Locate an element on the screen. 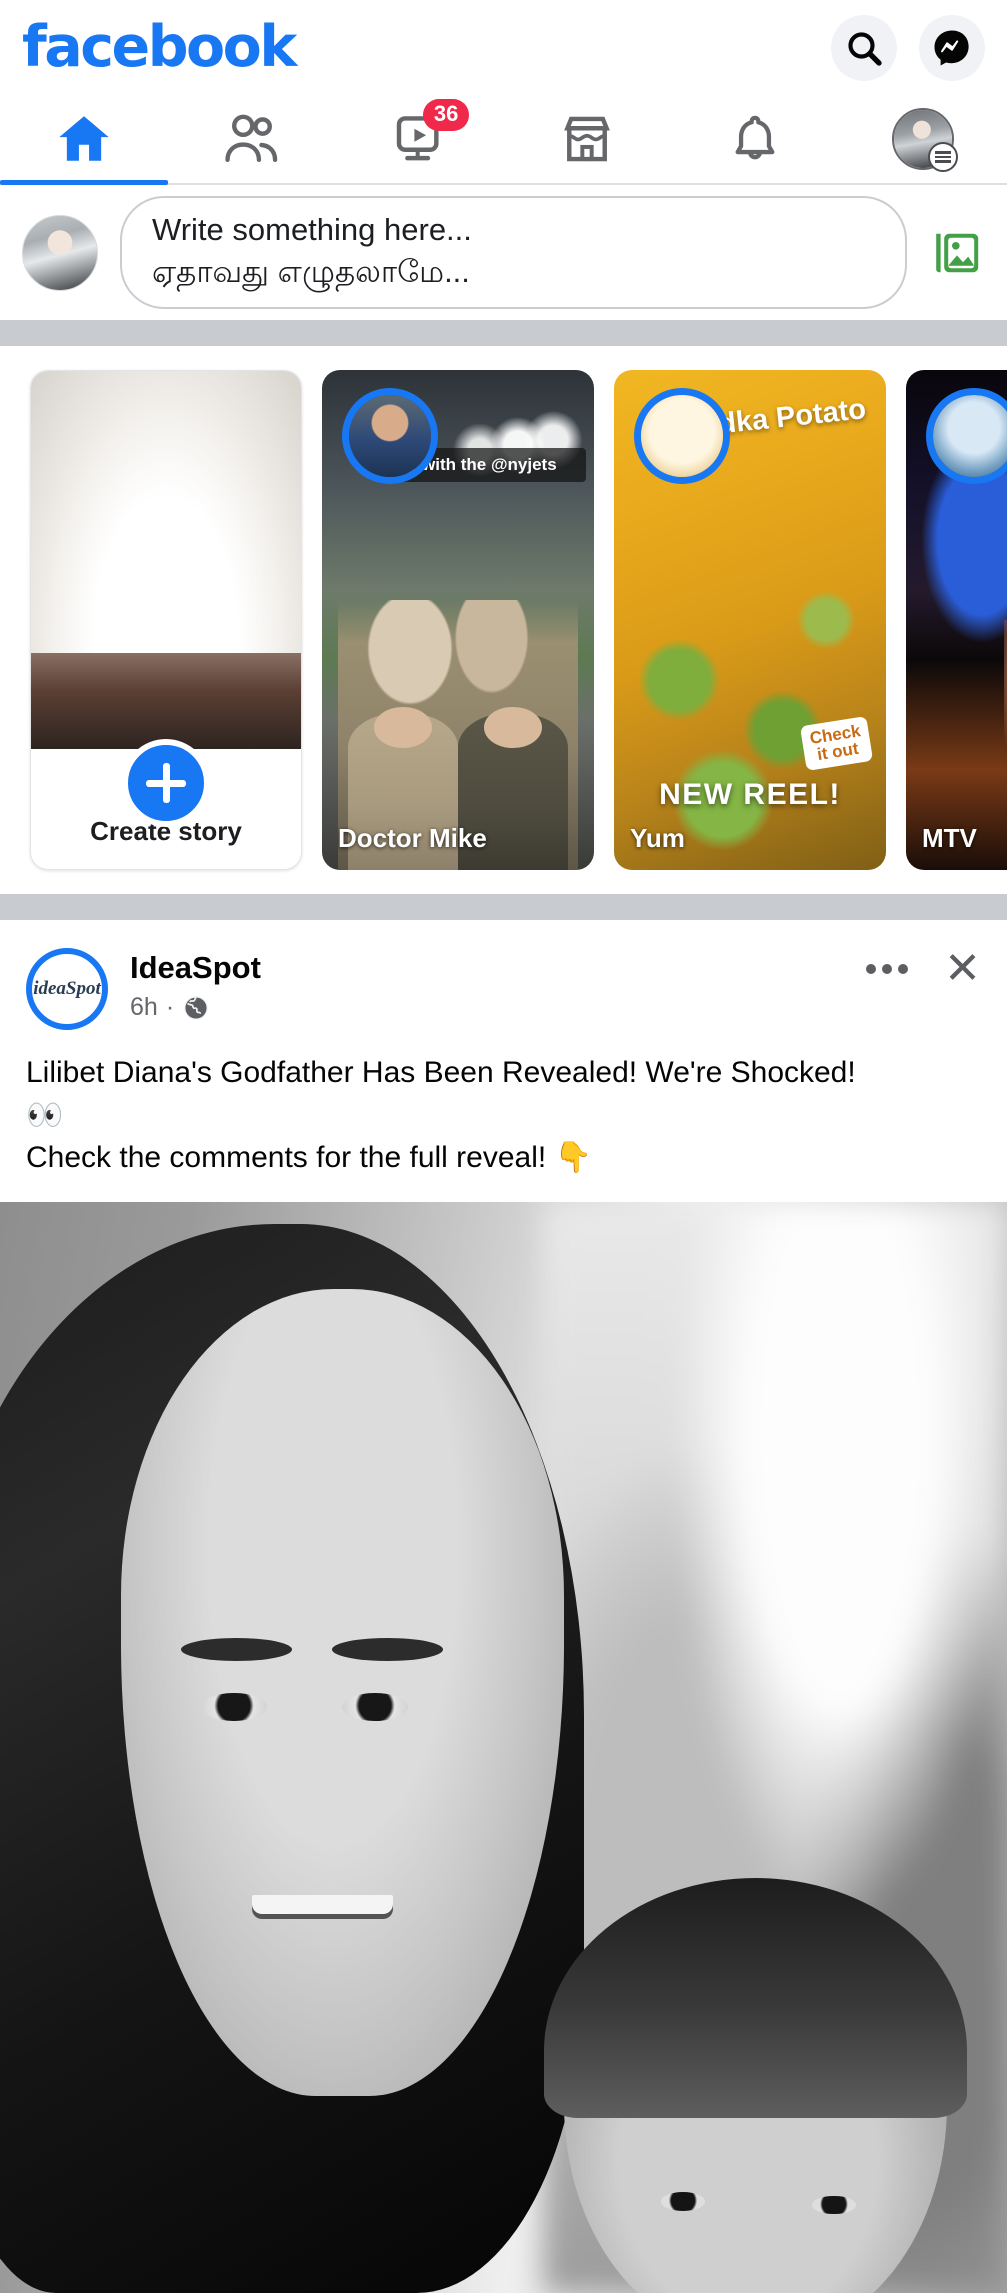  search-button is located at coordinates (864, 47).